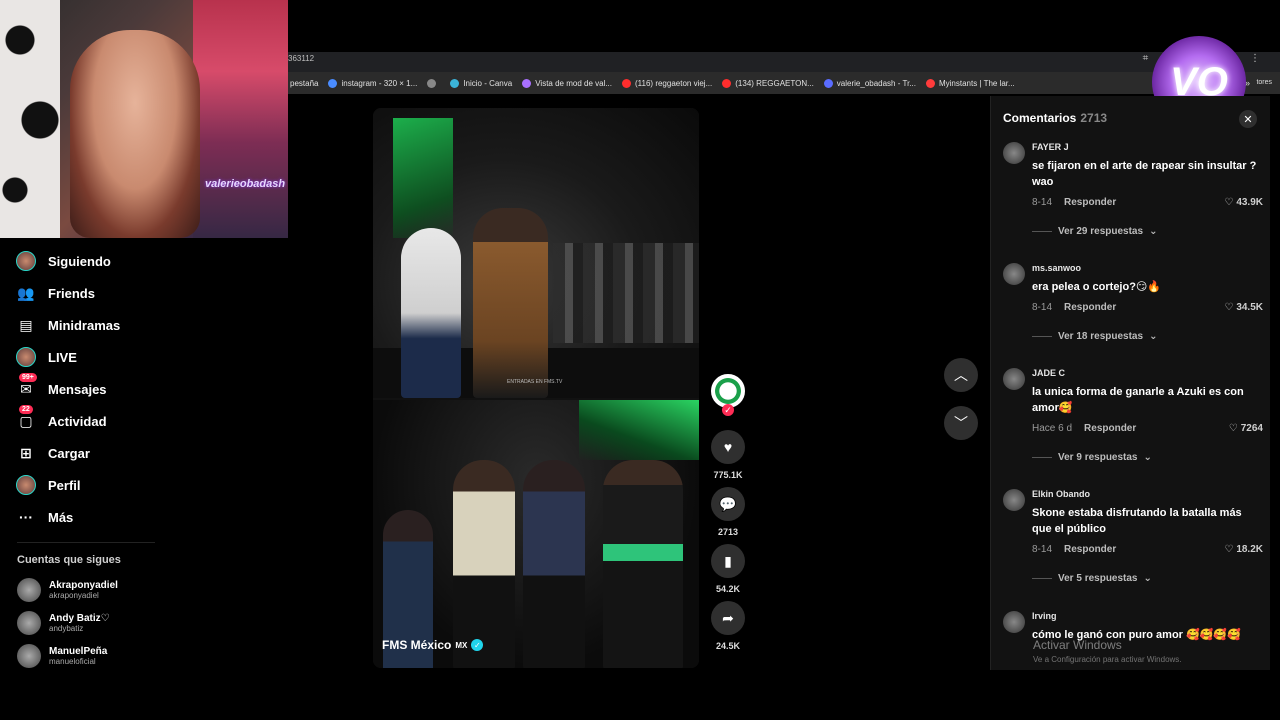 Image resolution: width=1280 pixels, height=720 pixels. I want to click on sidebar-item-label: Perfil, so click(64, 485).